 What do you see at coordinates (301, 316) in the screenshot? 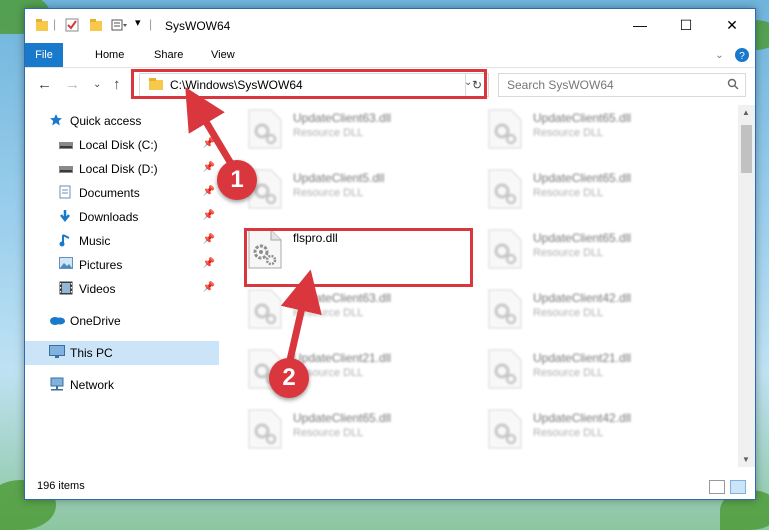
I see `arrow-to-file` at bounding box center [301, 316].